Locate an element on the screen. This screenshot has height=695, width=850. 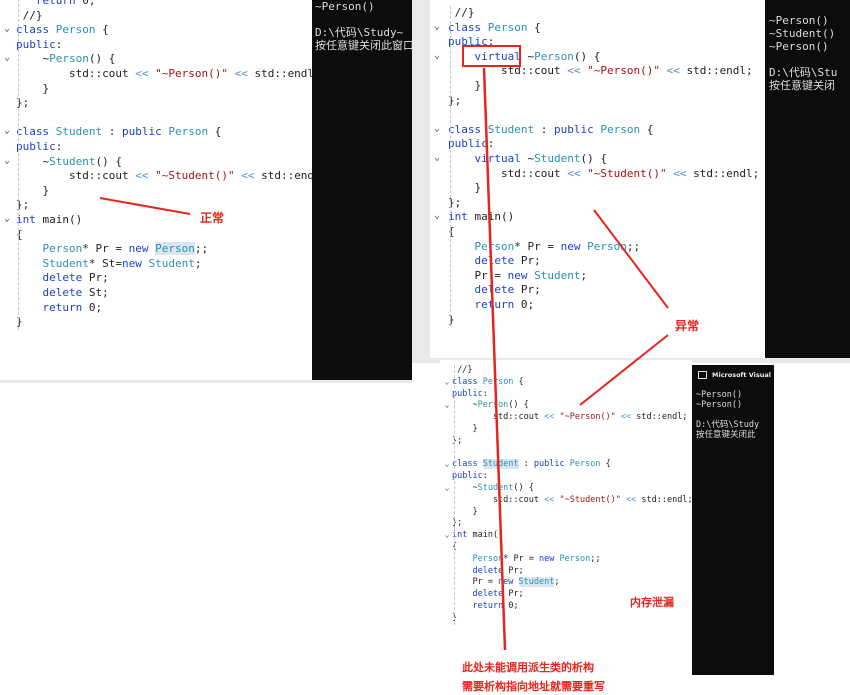
code-line: virtual ~Student() { is located at coordinates (540, 158).